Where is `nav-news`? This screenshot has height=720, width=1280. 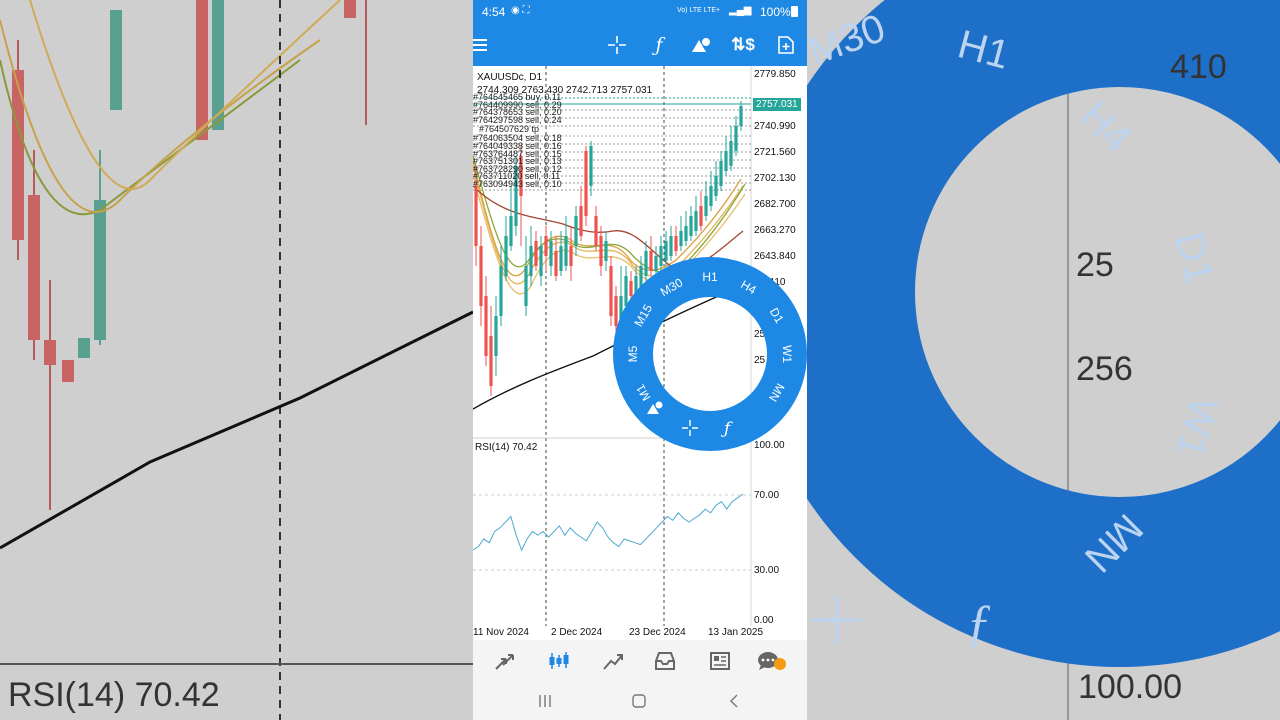 nav-news is located at coordinates (720, 661).